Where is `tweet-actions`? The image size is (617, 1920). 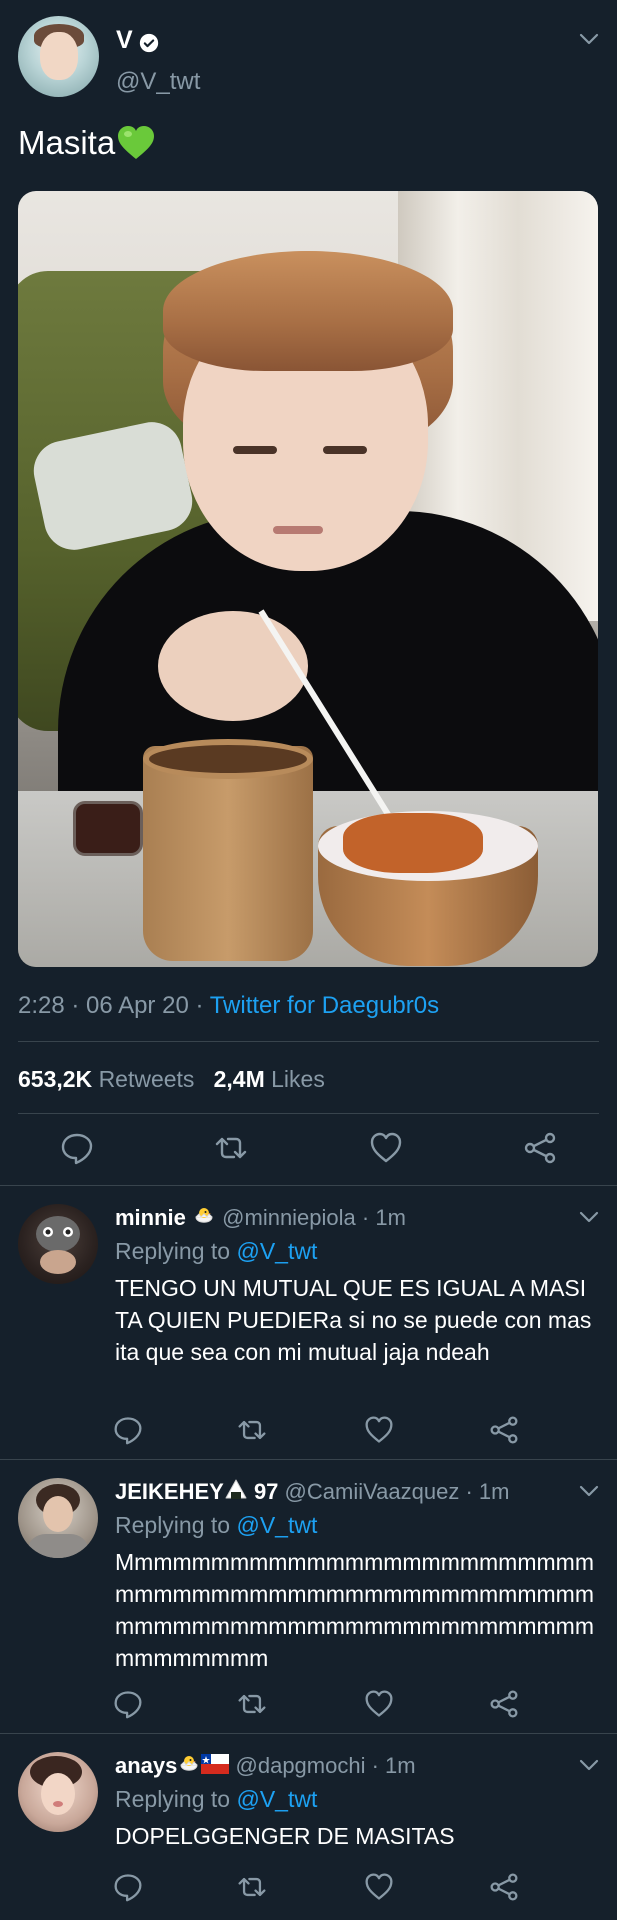 tweet-actions is located at coordinates (308, 1151).